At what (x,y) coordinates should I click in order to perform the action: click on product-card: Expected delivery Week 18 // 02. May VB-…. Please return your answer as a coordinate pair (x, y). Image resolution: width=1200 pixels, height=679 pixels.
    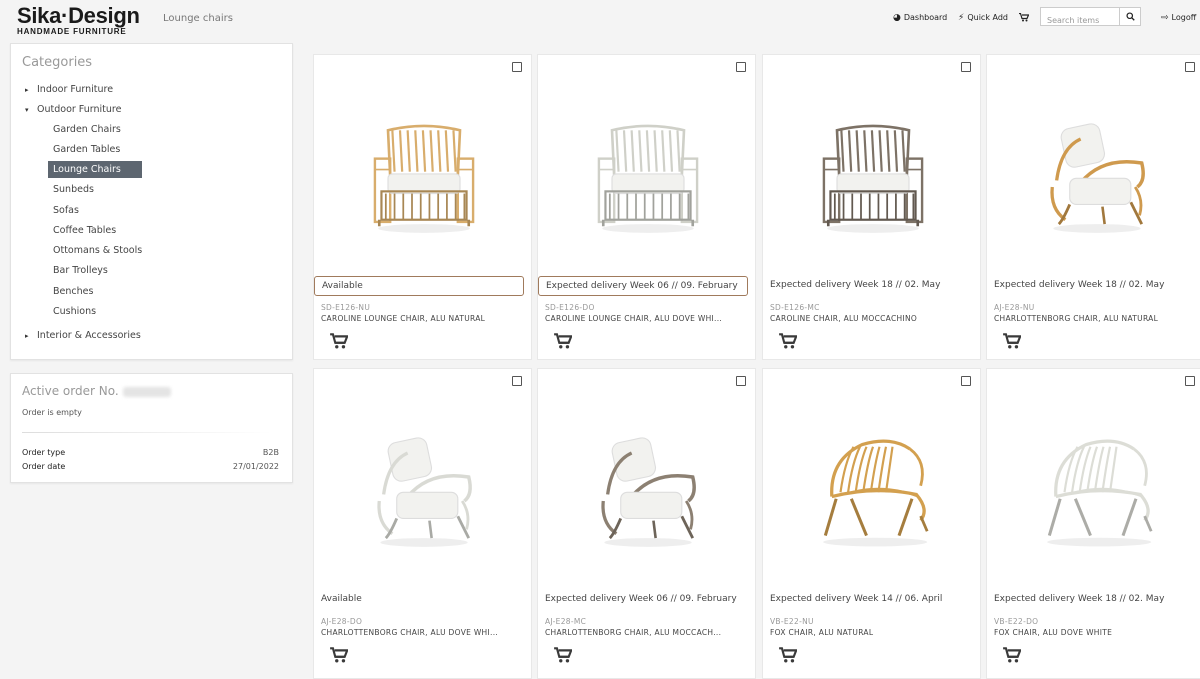
    Looking at the image, I should click on (1093, 523).